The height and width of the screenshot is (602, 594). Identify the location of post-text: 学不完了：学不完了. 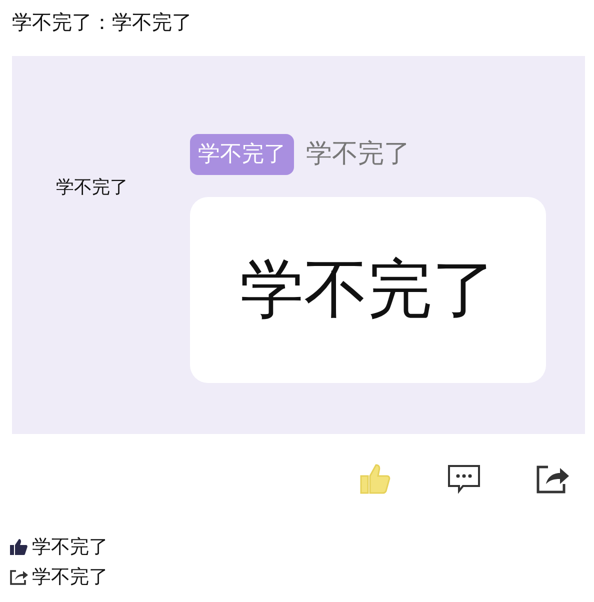
(102, 22).